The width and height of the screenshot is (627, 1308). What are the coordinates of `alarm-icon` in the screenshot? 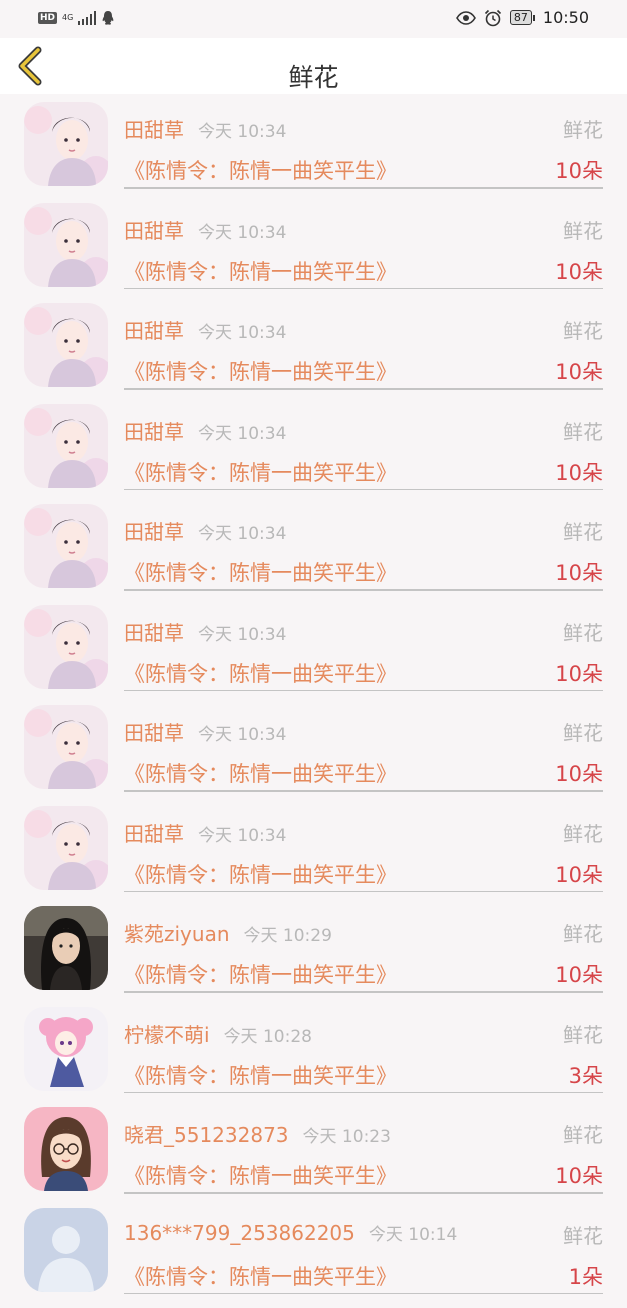 It's located at (493, 18).